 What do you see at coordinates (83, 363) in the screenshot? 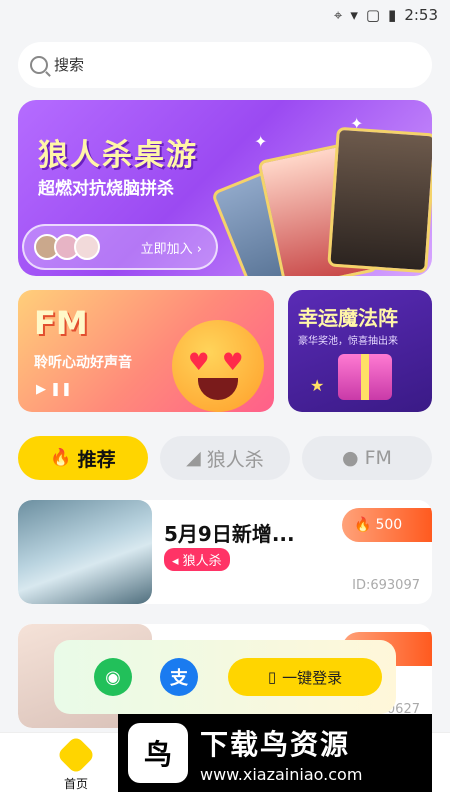
I see `fm-subtitle: 聆听心动好声音` at bounding box center [83, 363].